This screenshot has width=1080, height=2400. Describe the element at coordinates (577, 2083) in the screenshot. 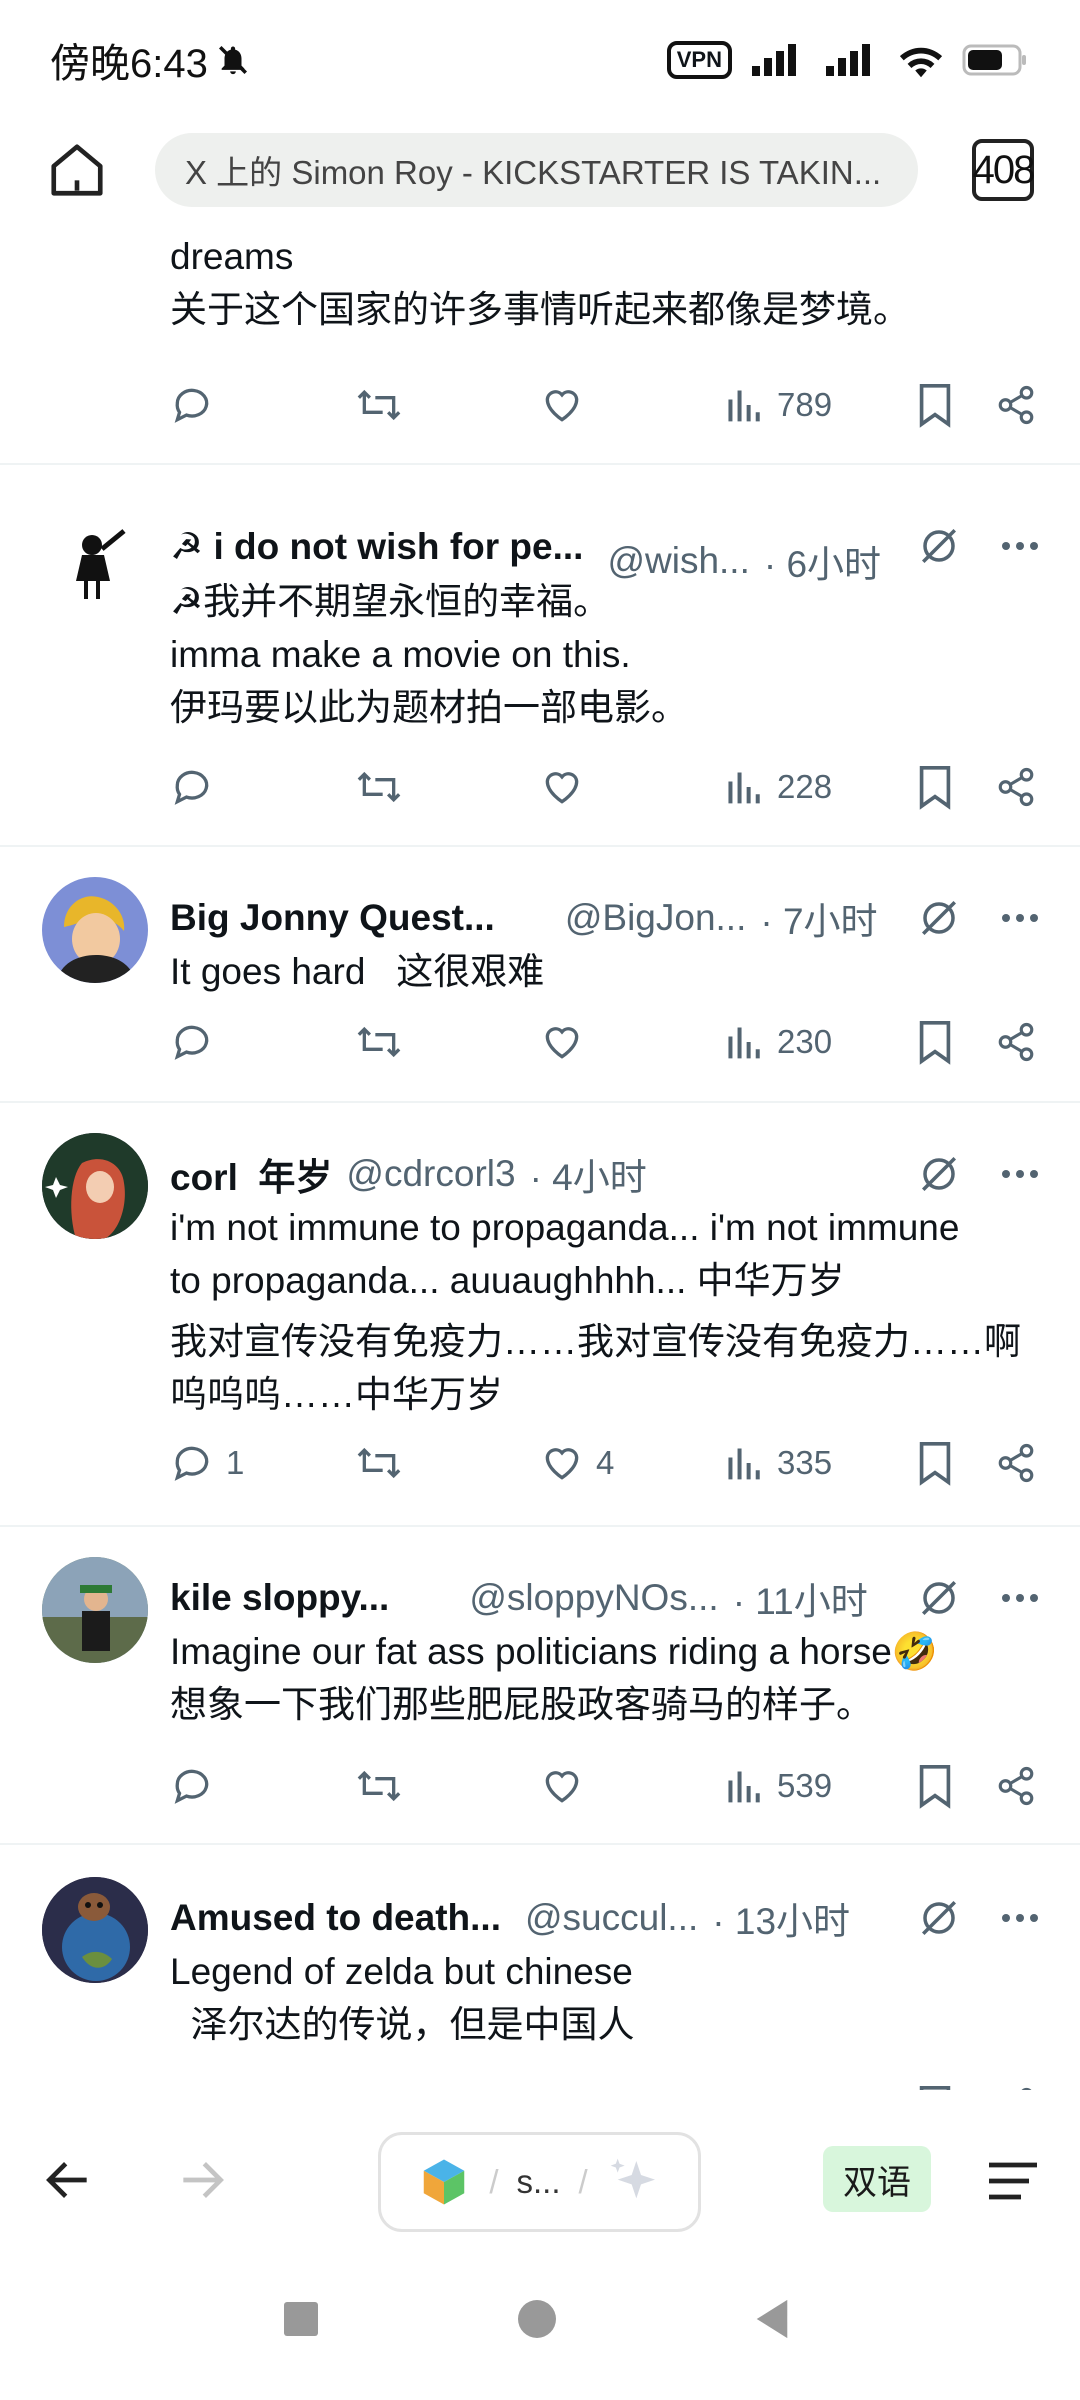

I see `like-button: 2` at that location.